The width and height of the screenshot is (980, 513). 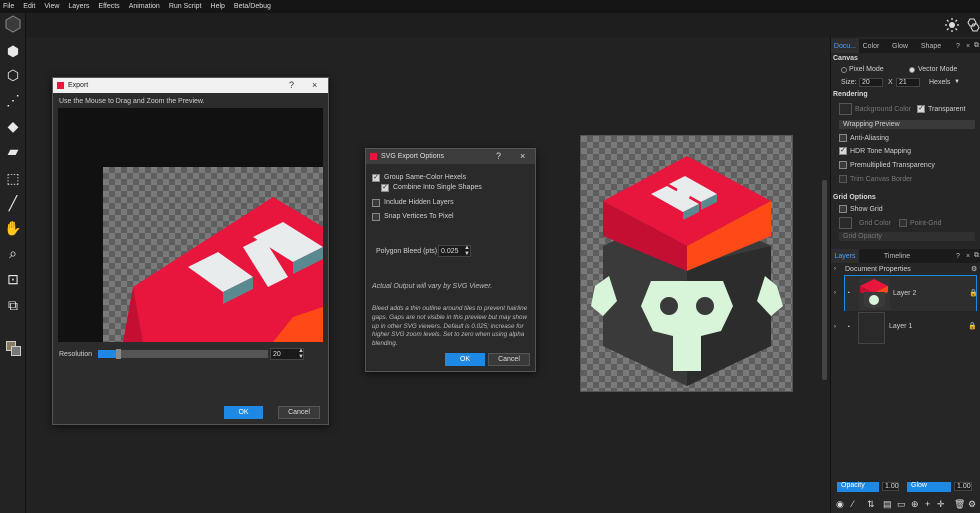 What do you see at coordinates (843, 209) in the screenshot?
I see `show-grid-checkbox` at bounding box center [843, 209].